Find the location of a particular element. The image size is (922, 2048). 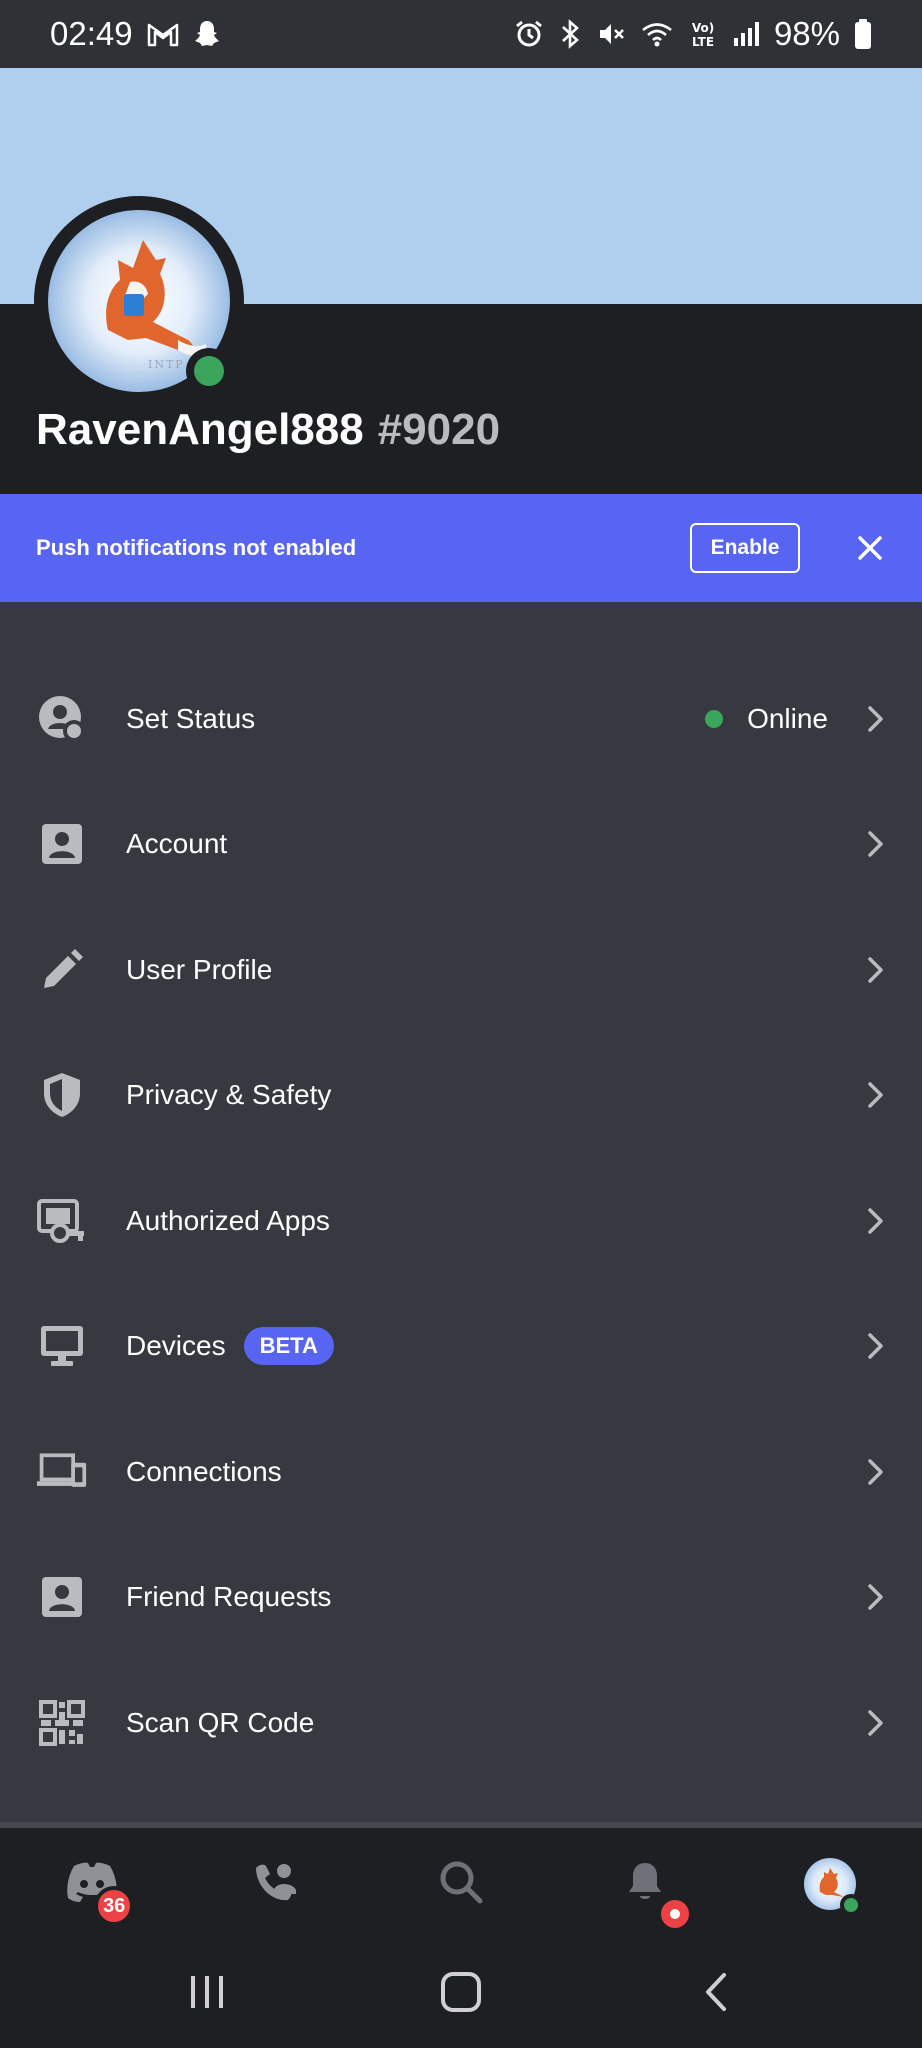

menu-item-label: Devices is located at coordinates (176, 1346).